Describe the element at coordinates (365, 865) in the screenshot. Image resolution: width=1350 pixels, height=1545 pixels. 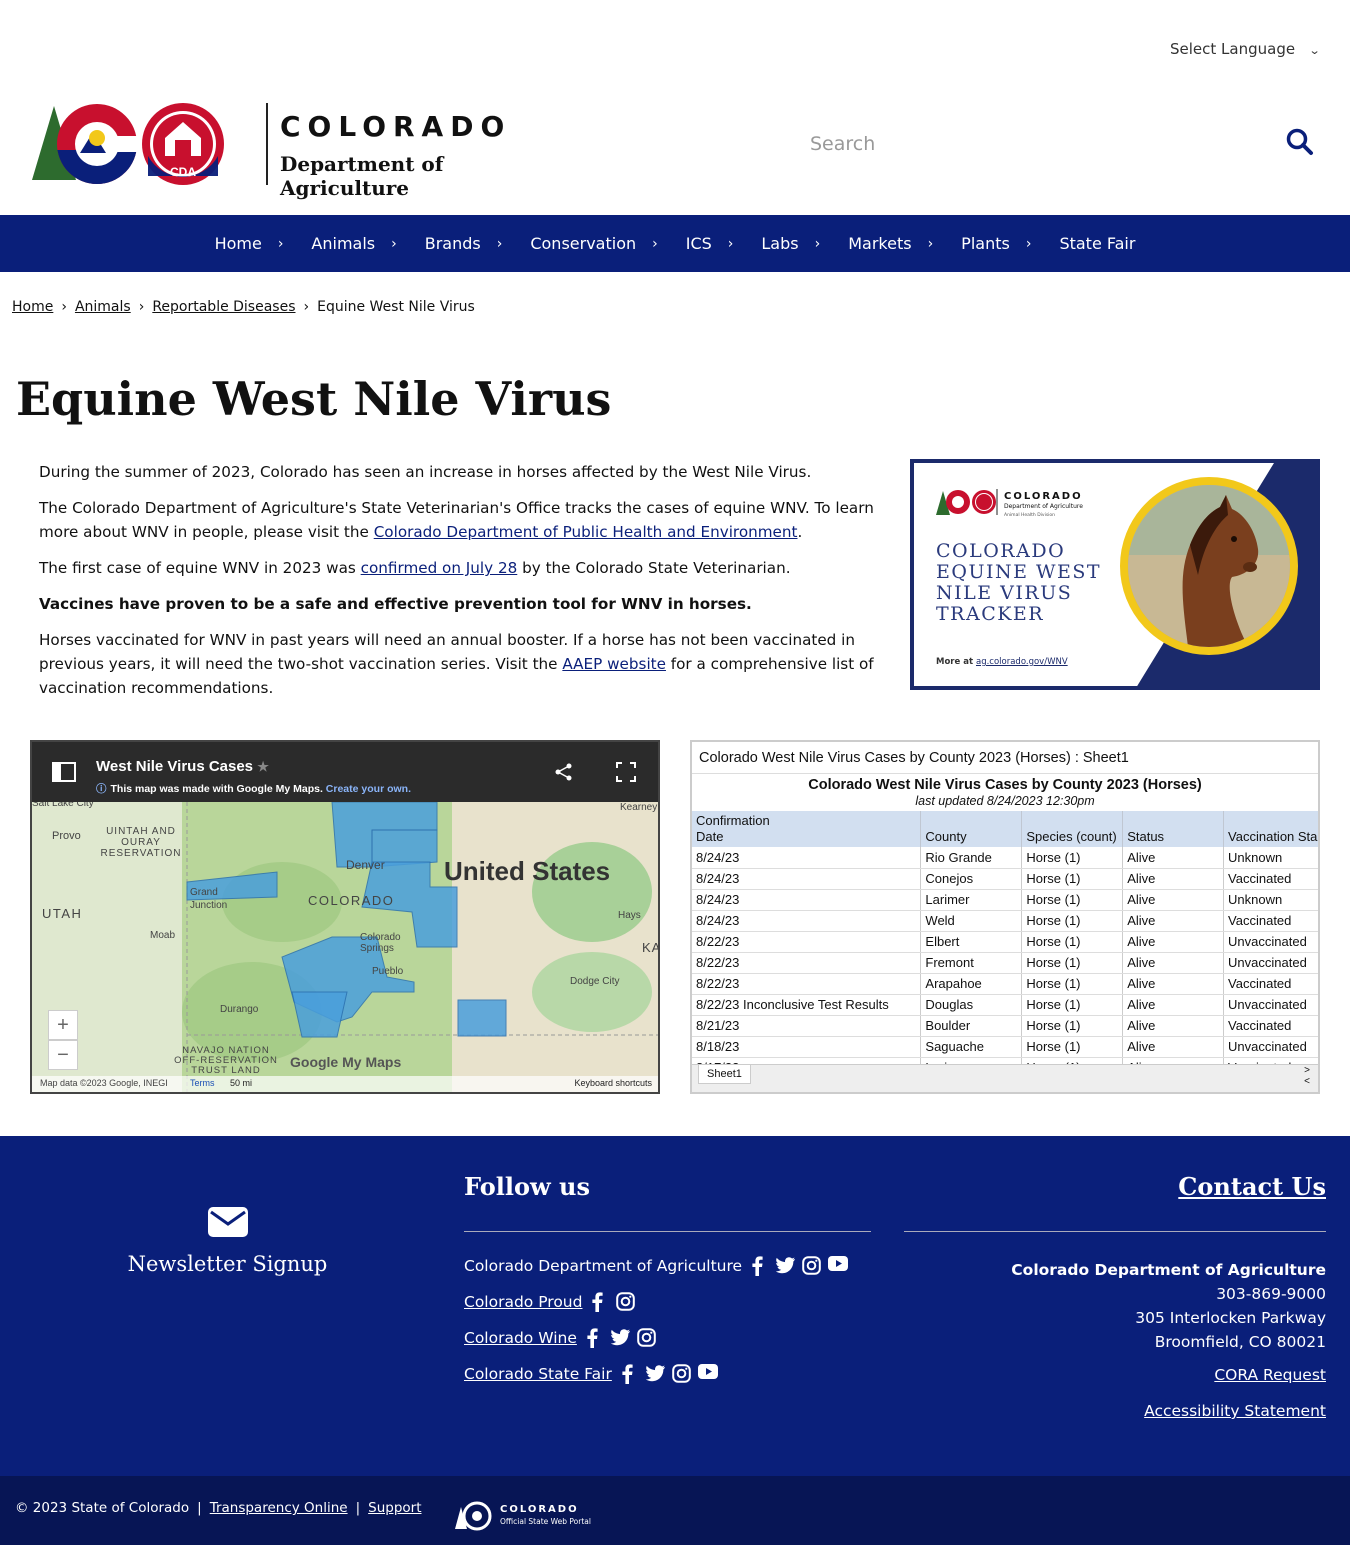
I see `map-label: Denver` at that location.